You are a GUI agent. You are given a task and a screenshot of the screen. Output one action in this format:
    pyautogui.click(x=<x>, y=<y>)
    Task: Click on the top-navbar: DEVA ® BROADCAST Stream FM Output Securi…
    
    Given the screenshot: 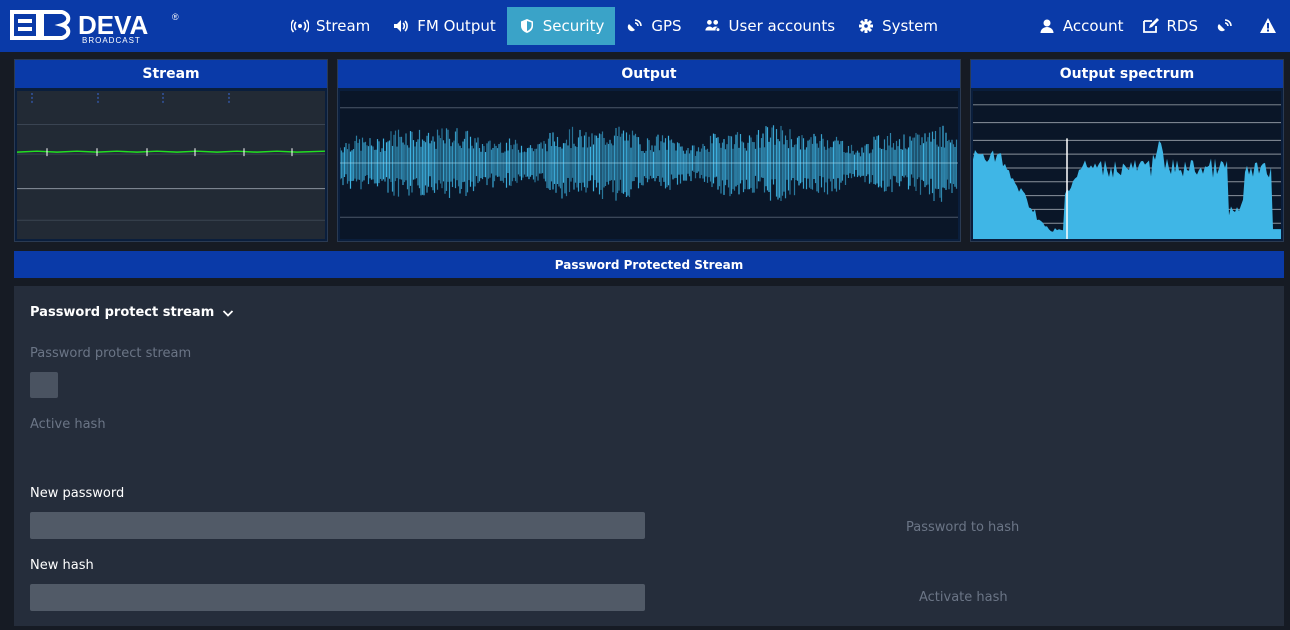 What is the action you would take?
    pyautogui.click(x=645, y=26)
    